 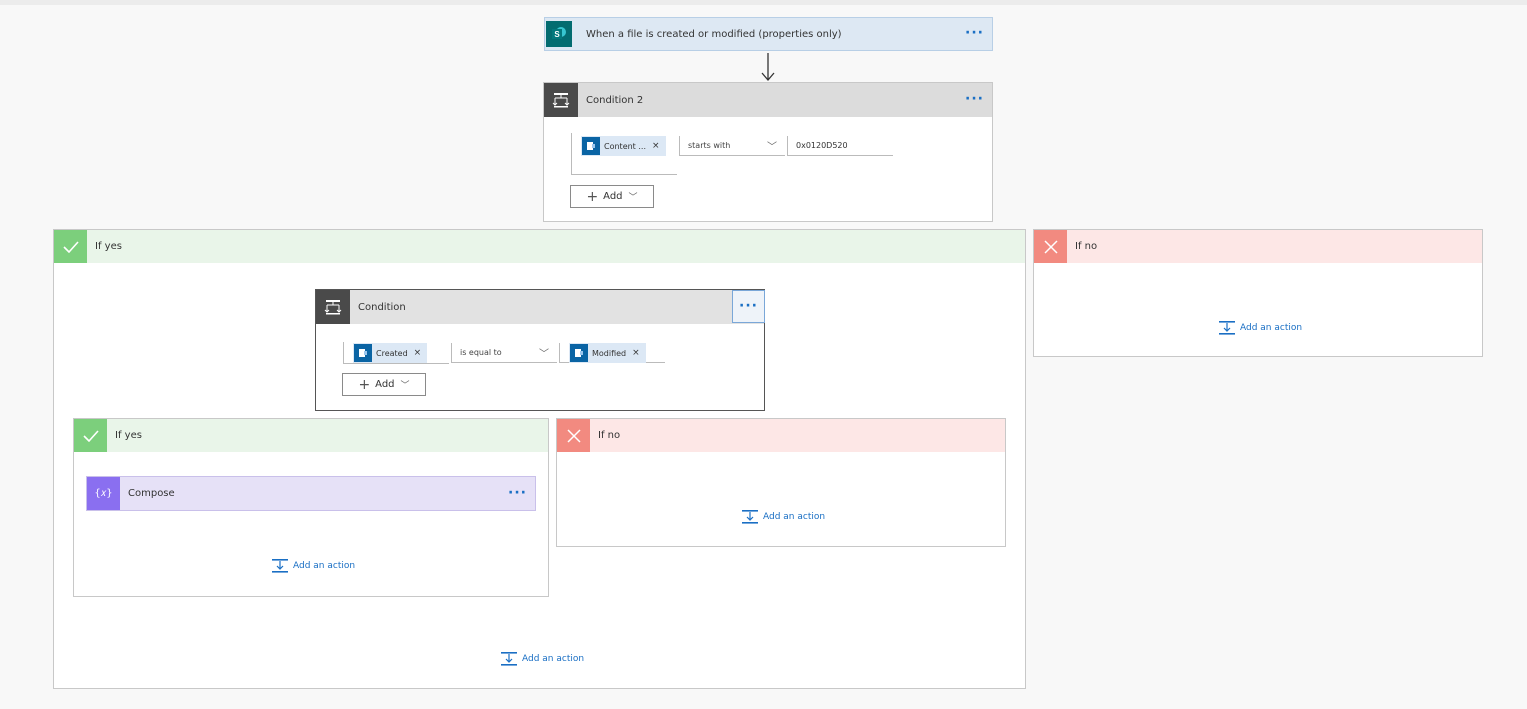 I want to click on condition-2-more-icon: ···, so click(x=974, y=99).